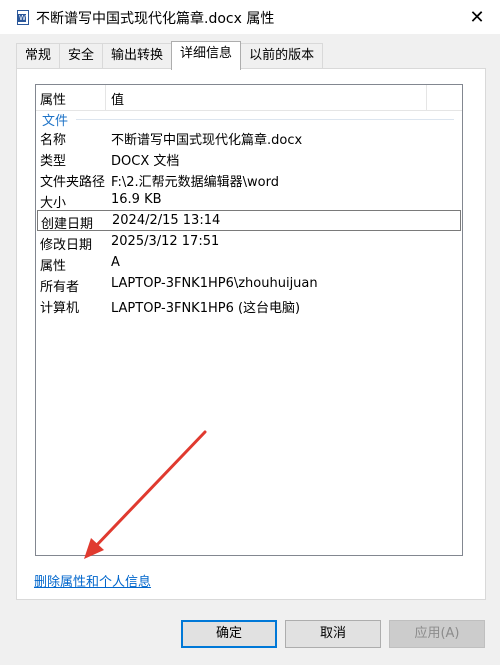 The height and width of the screenshot is (665, 500). What do you see at coordinates (53, 140) in the screenshot?
I see `property-name: 名称` at bounding box center [53, 140].